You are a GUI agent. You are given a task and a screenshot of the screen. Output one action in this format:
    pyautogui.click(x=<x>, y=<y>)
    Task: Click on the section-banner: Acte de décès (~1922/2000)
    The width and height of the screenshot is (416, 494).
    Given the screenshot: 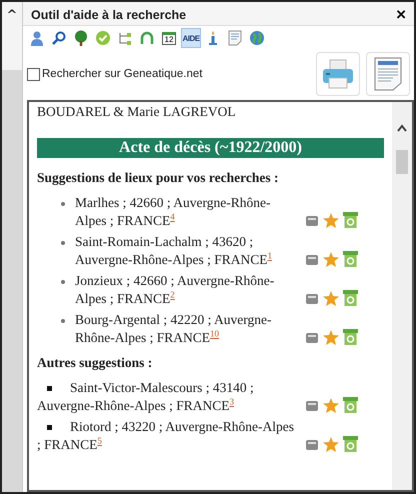 What is the action you would take?
    pyautogui.click(x=210, y=148)
    